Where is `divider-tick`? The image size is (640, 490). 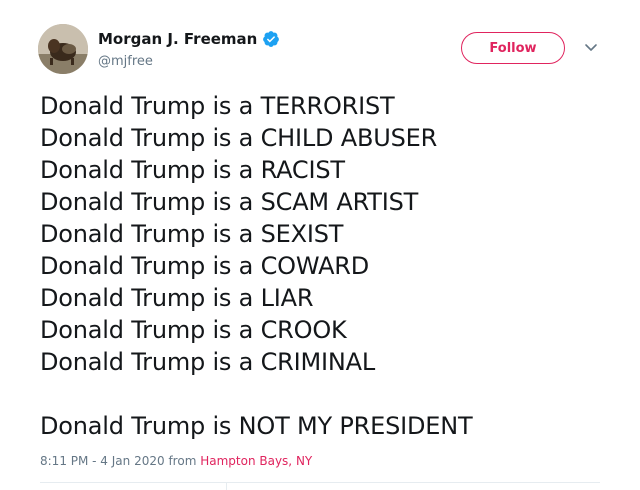 divider-tick is located at coordinates (226, 486).